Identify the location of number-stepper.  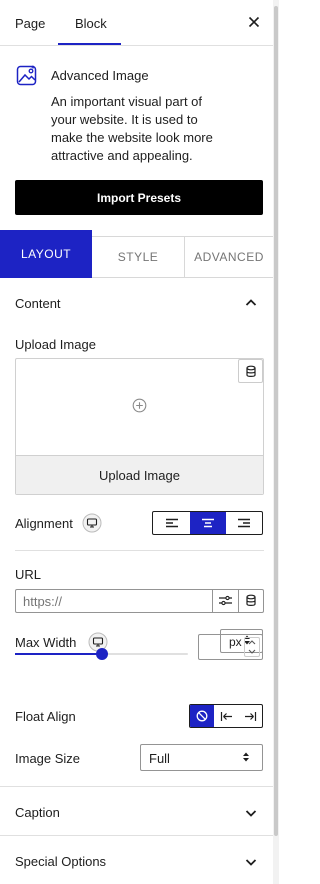
(252, 647).